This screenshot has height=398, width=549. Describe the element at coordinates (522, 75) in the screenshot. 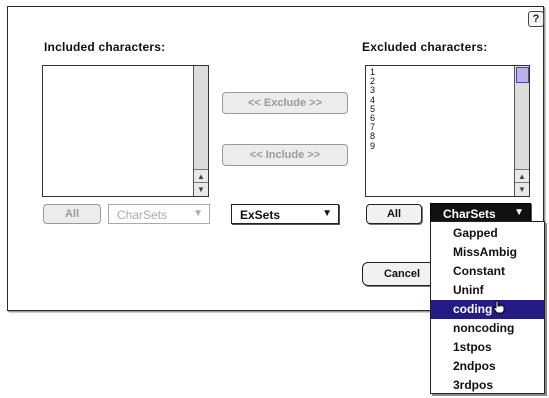

I see `scroll-thumb` at that location.